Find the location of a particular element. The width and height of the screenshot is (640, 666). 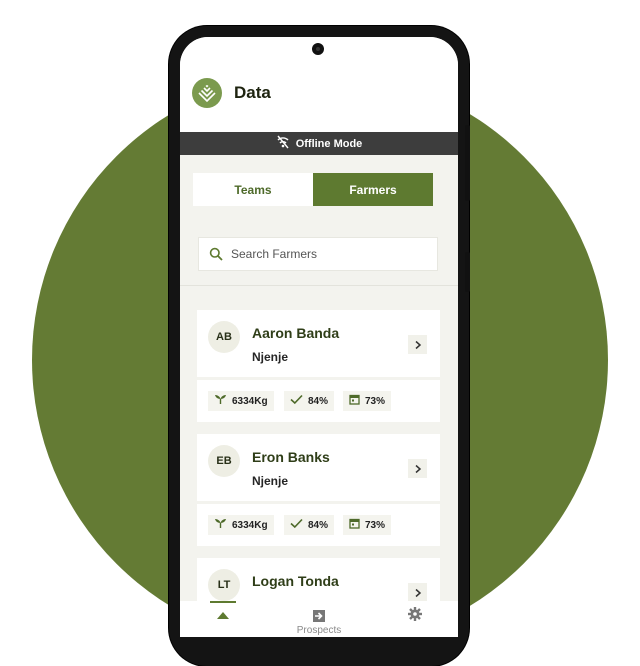

bottom-navigation: Prospects is located at coordinates (319, 619).